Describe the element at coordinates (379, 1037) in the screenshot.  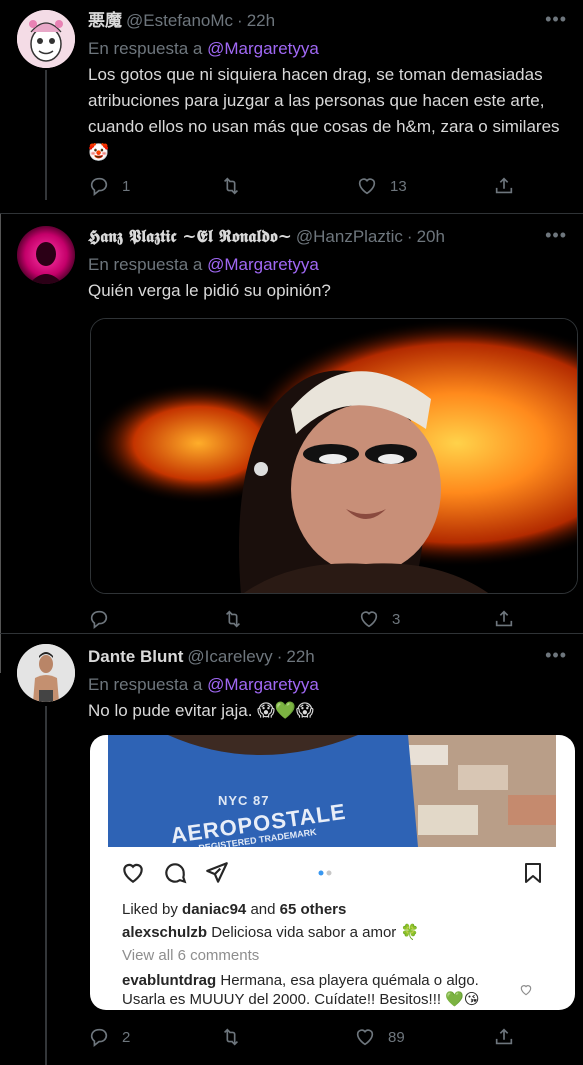
I see `like-button: 89` at that location.